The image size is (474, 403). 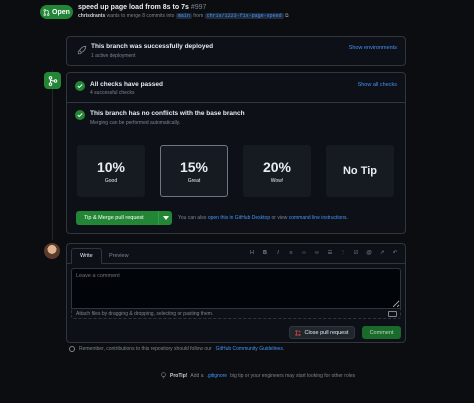 I want to click on comment-button: Comment, so click(x=381, y=332).